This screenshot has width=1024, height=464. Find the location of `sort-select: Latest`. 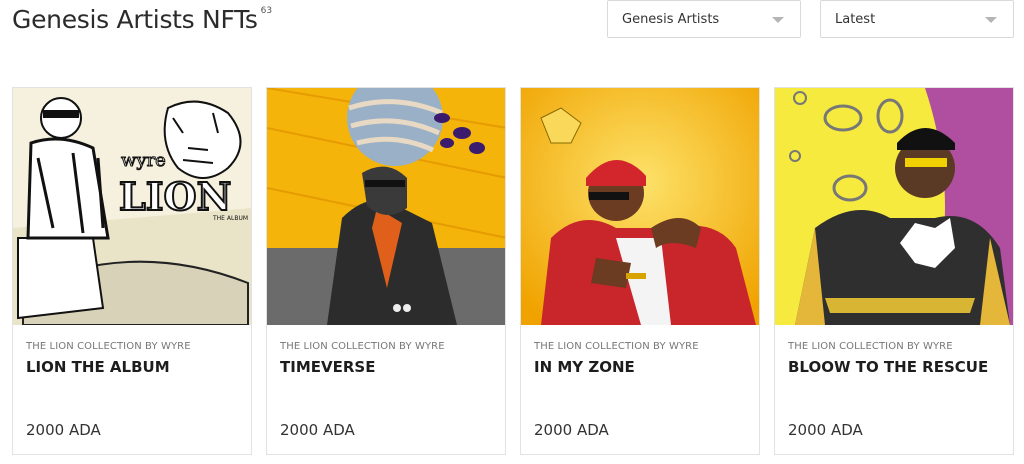

sort-select: Latest is located at coordinates (917, 19).